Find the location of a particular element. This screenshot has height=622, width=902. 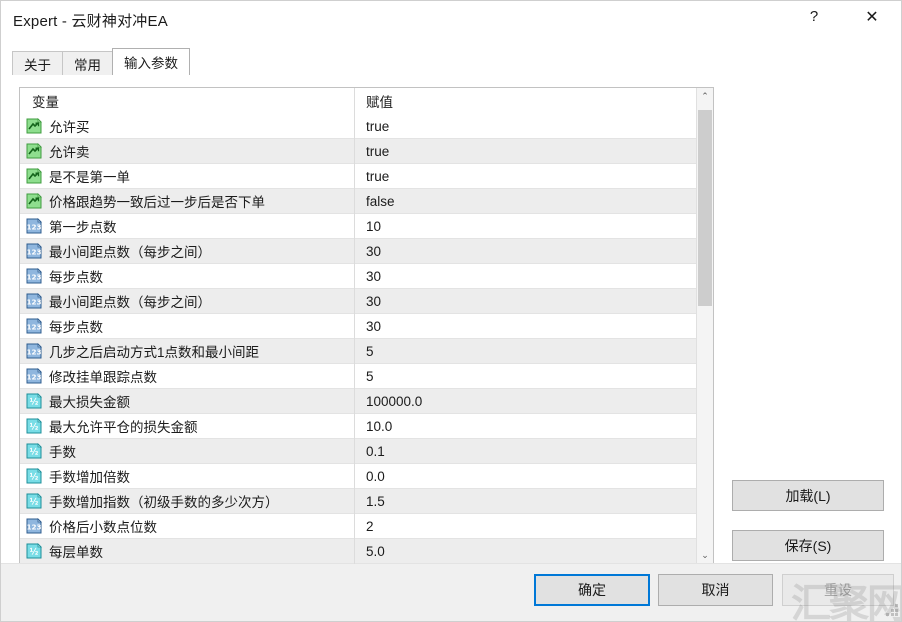

parameter-value-cell: 2 is located at coordinates (525, 526).